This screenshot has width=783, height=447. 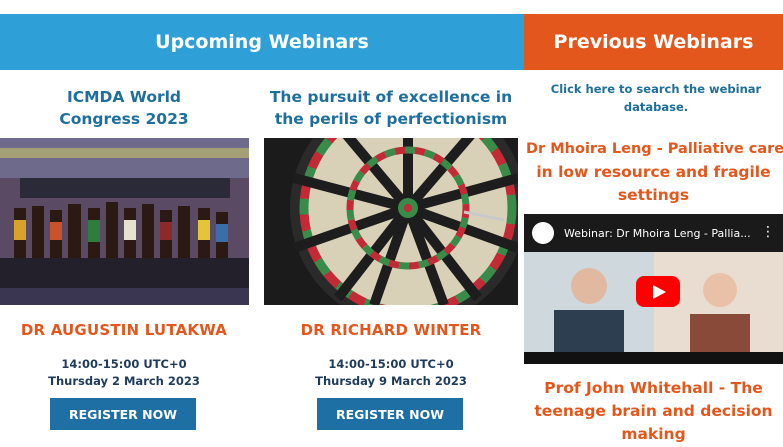 I want to click on webinar-2-title-line2: the perils of perfectionism, so click(x=391, y=119).